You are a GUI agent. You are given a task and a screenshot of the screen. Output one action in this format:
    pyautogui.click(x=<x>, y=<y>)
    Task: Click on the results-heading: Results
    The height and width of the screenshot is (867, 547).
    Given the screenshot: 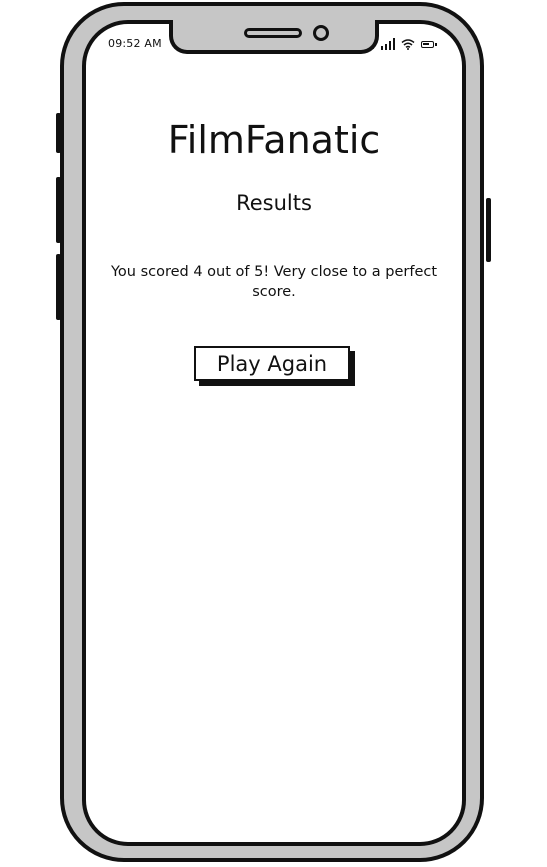 What is the action you would take?
    pyautogui.click(x=274, y=203)
    